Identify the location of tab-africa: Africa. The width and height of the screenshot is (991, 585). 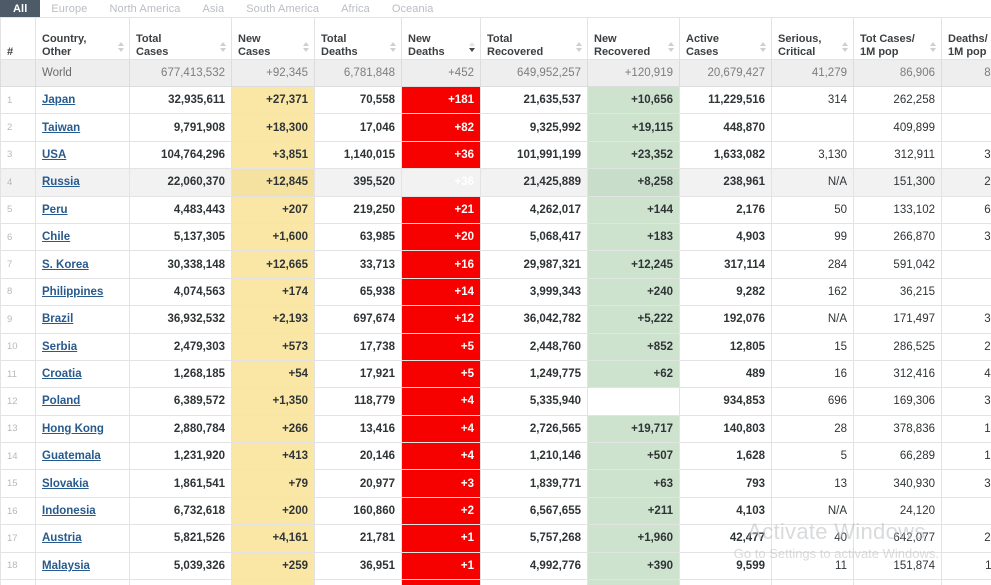
(355, 8).